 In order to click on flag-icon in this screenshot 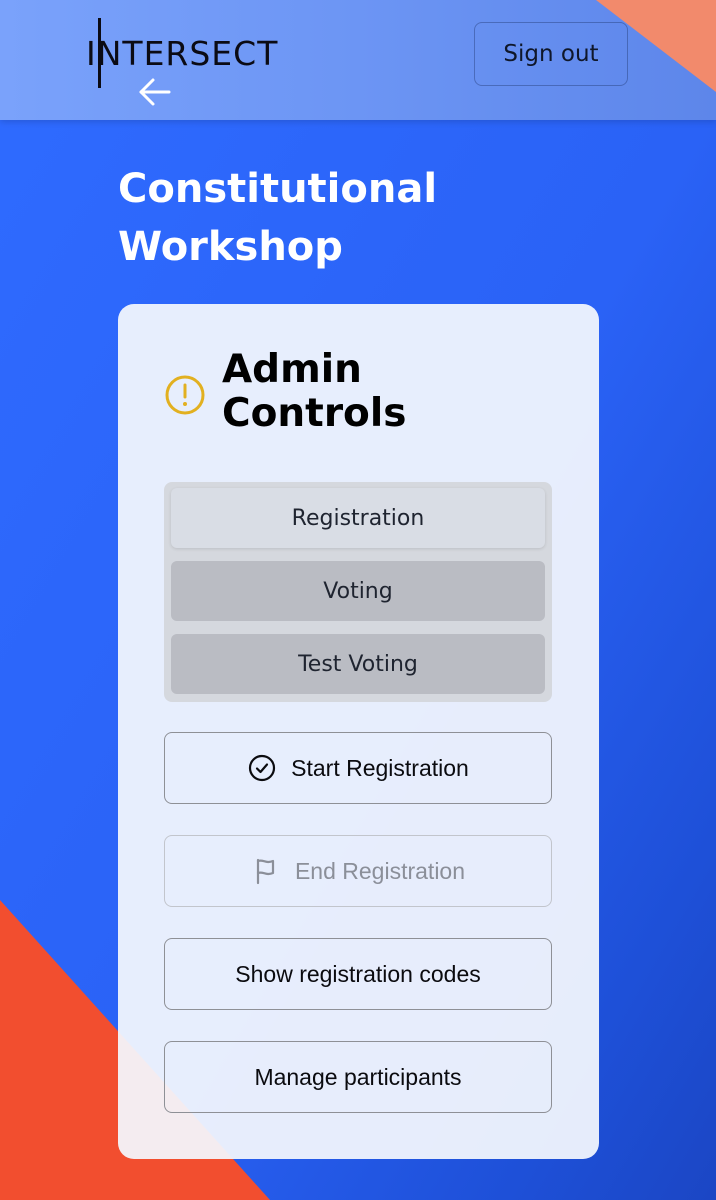, I will do `click(265, 871)`.